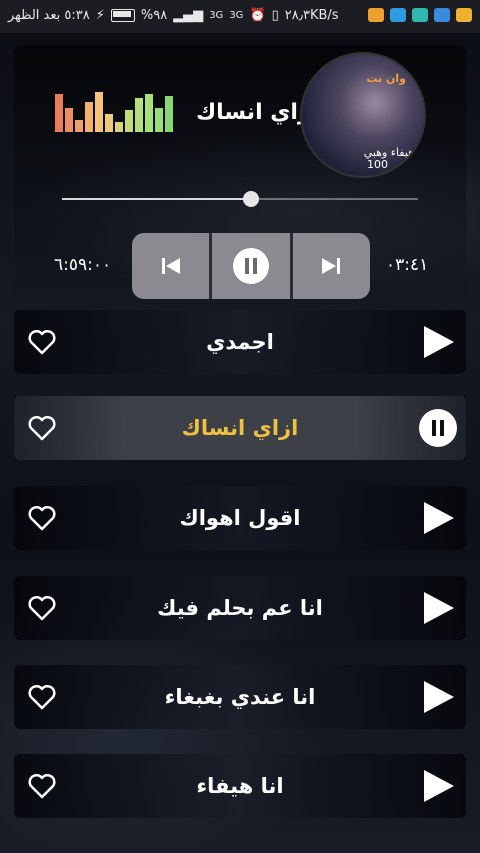 The image size is (480, 853). Describe the element at coordinates (83, 265) in the screenshot. I see `total-time: ٦:٥٩:٠٠` at that location.